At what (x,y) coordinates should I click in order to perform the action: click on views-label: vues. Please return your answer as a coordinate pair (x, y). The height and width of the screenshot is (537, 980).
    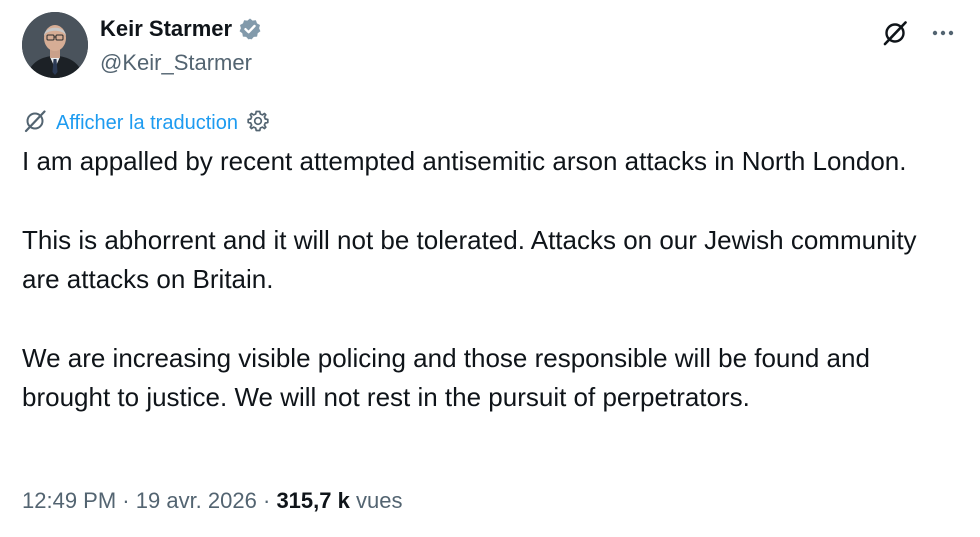
    Looking at the image, I should click on (379, 500).